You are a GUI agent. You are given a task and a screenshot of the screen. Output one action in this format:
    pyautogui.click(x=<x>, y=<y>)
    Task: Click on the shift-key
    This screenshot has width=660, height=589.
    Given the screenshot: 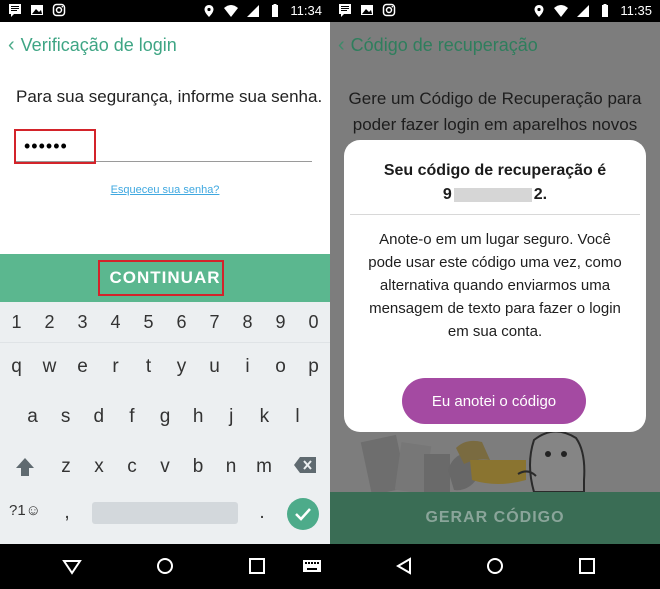 What is the action you would take?
    pyautogui.click(x=25, y=470)
    